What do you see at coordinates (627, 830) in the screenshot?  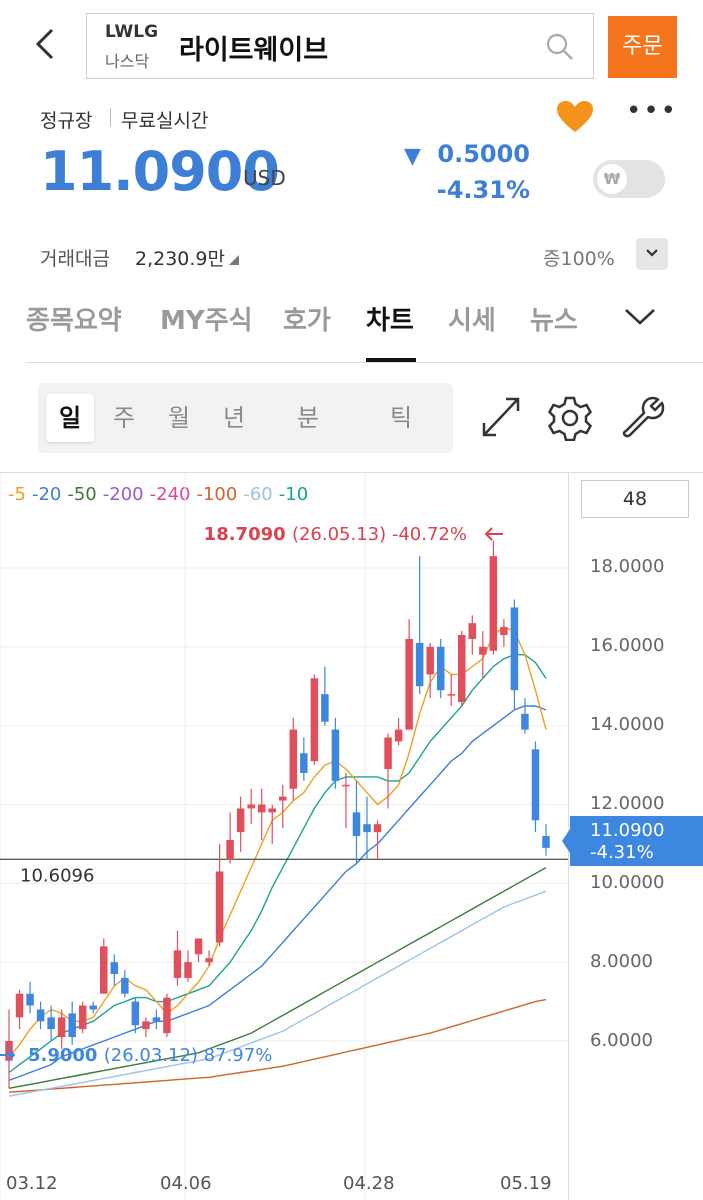 I see `current-price-value: 11.0900` at bounding box center [627, 830].